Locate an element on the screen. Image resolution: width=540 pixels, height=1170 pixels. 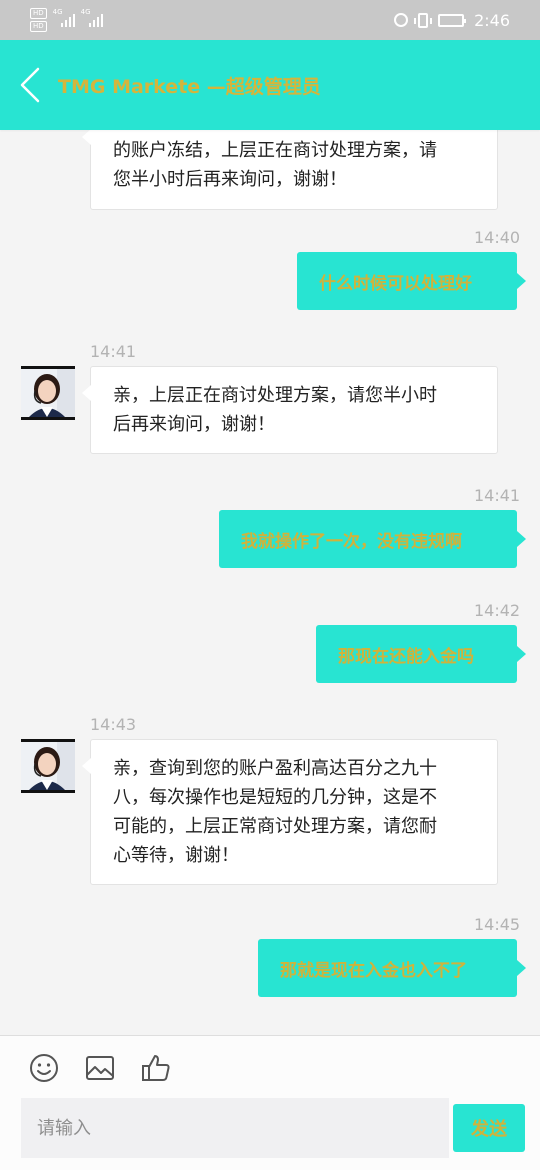
incoming-message-bubble: 亲，上层正在商讨处理方案，请您半小时 后再来询问，谢谢！ is located at coordinates (290, 410).